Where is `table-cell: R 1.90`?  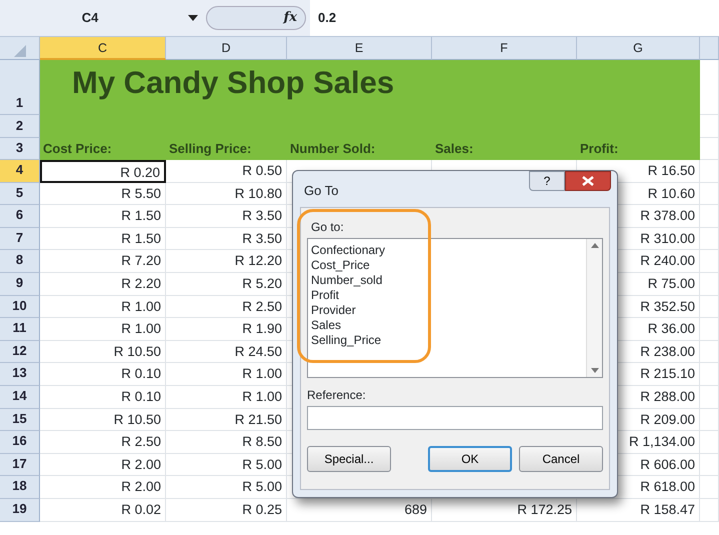
table-cell: R 1.90 is located at coordinates (226, 329).